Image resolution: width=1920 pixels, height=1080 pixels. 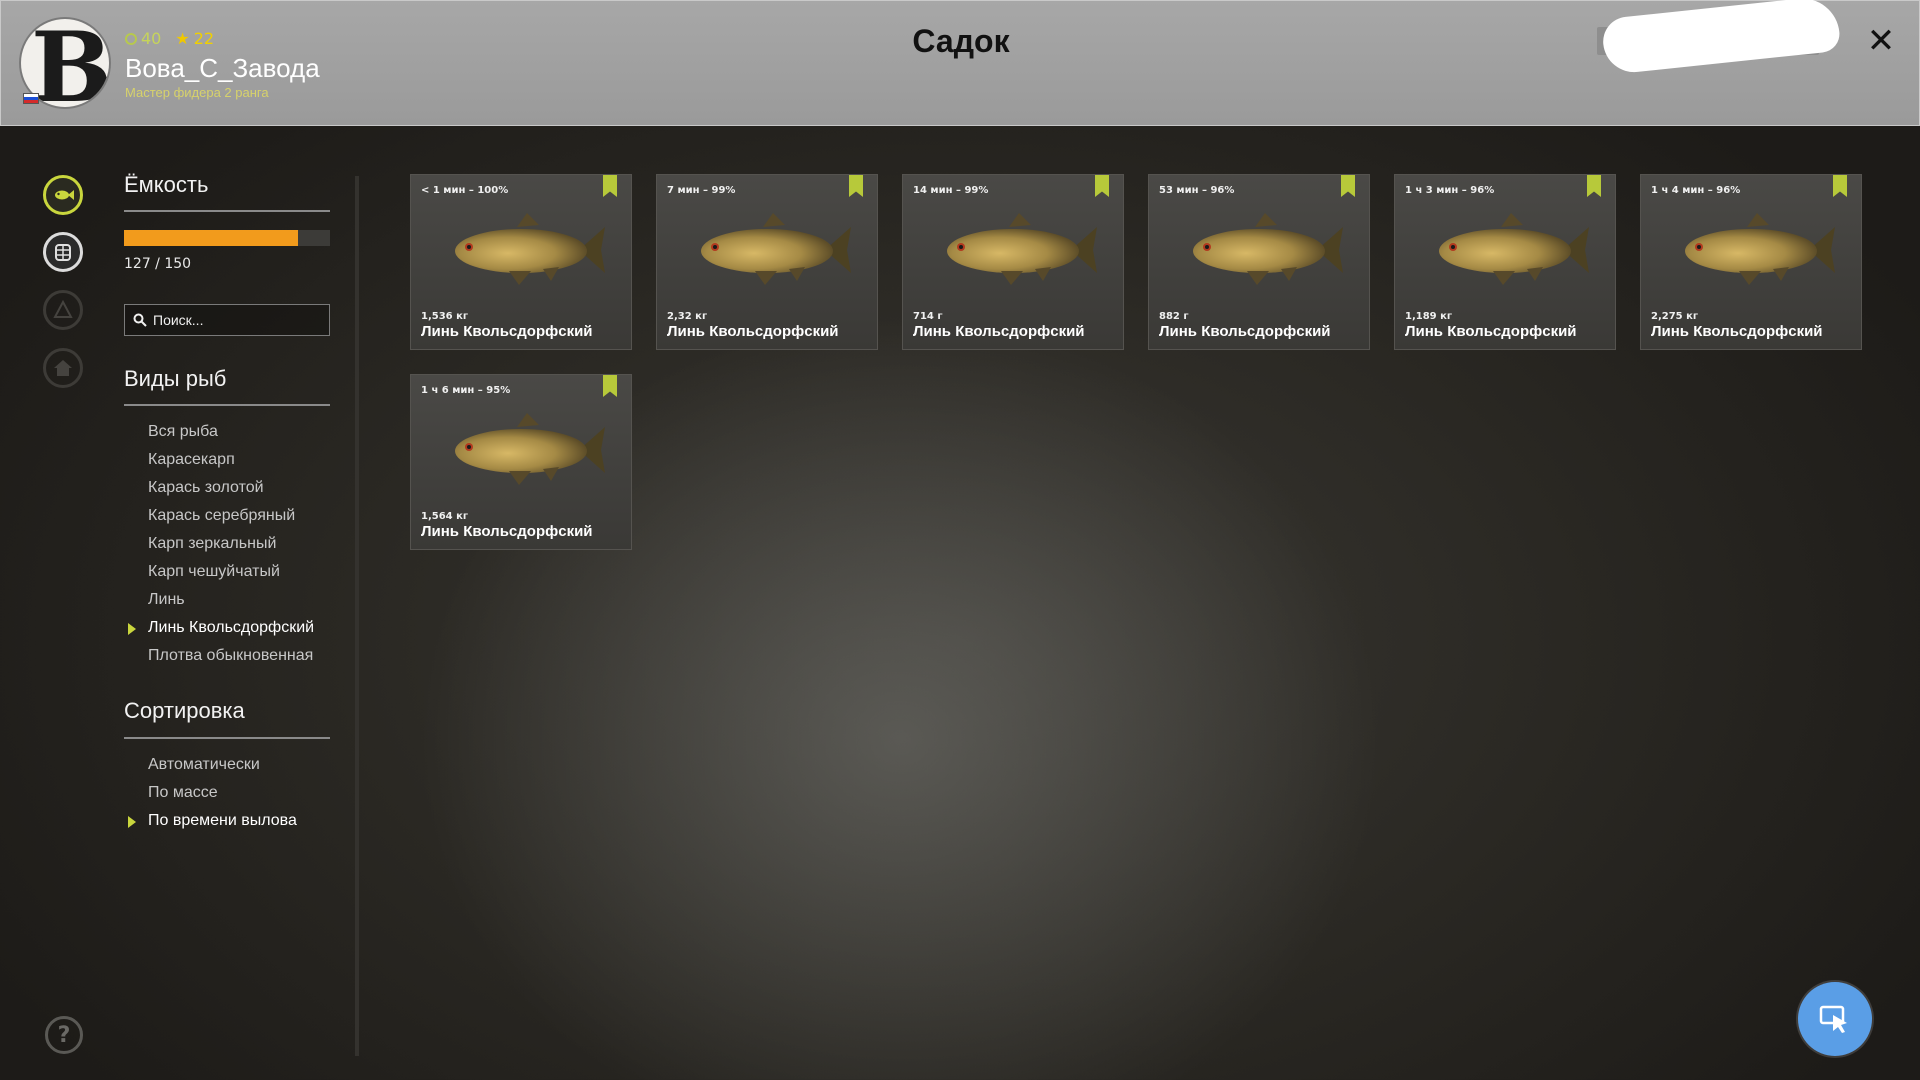 I want to click on species-item: Вся рыба, so click(x=231, y=432).